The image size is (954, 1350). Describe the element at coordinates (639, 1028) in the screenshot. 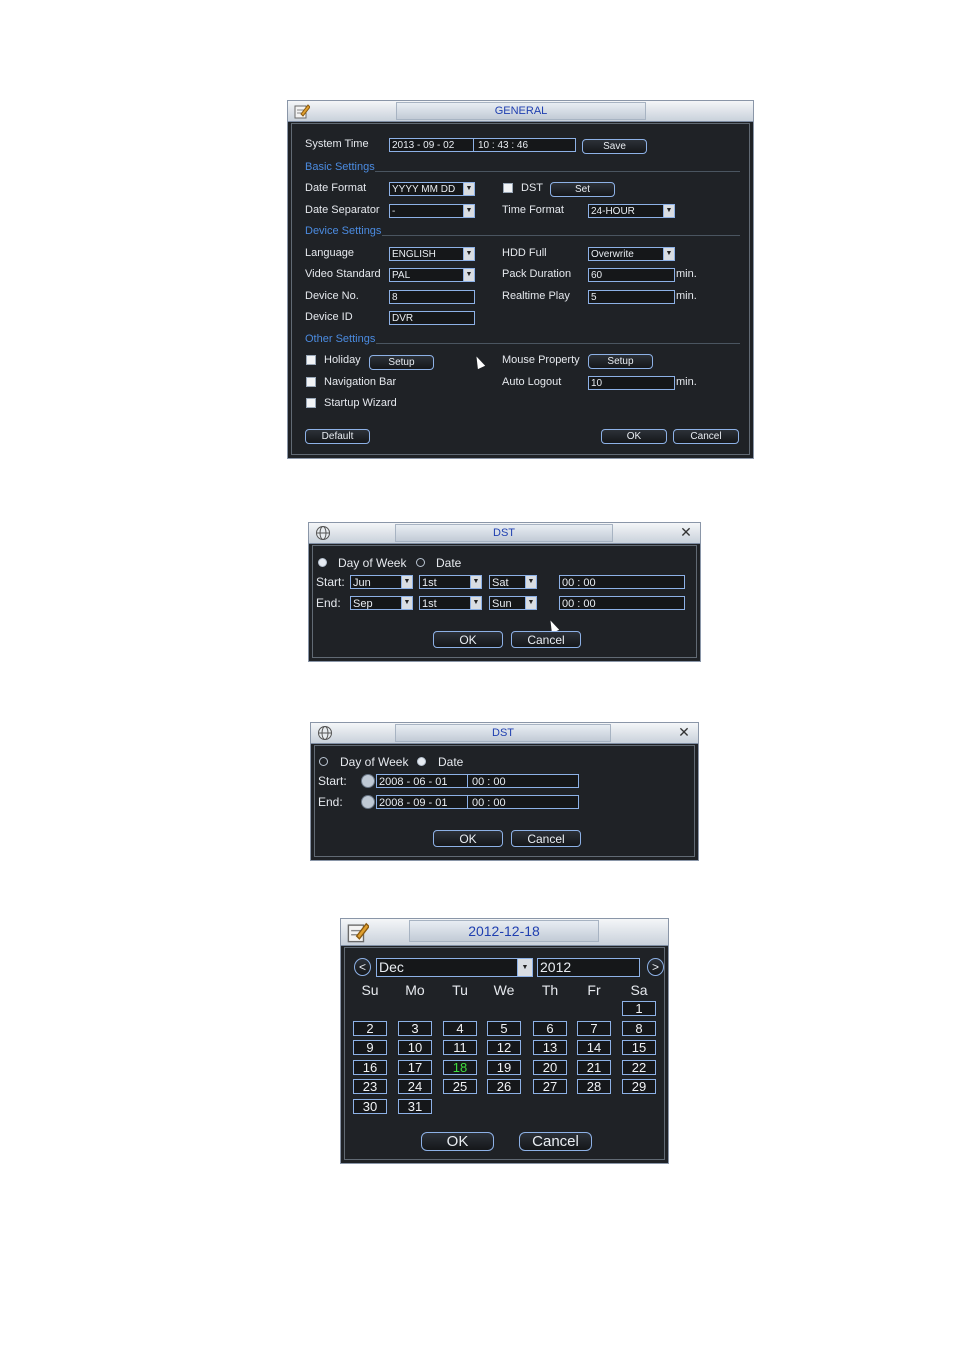

I see `calendar-day-8: 8` at that location.